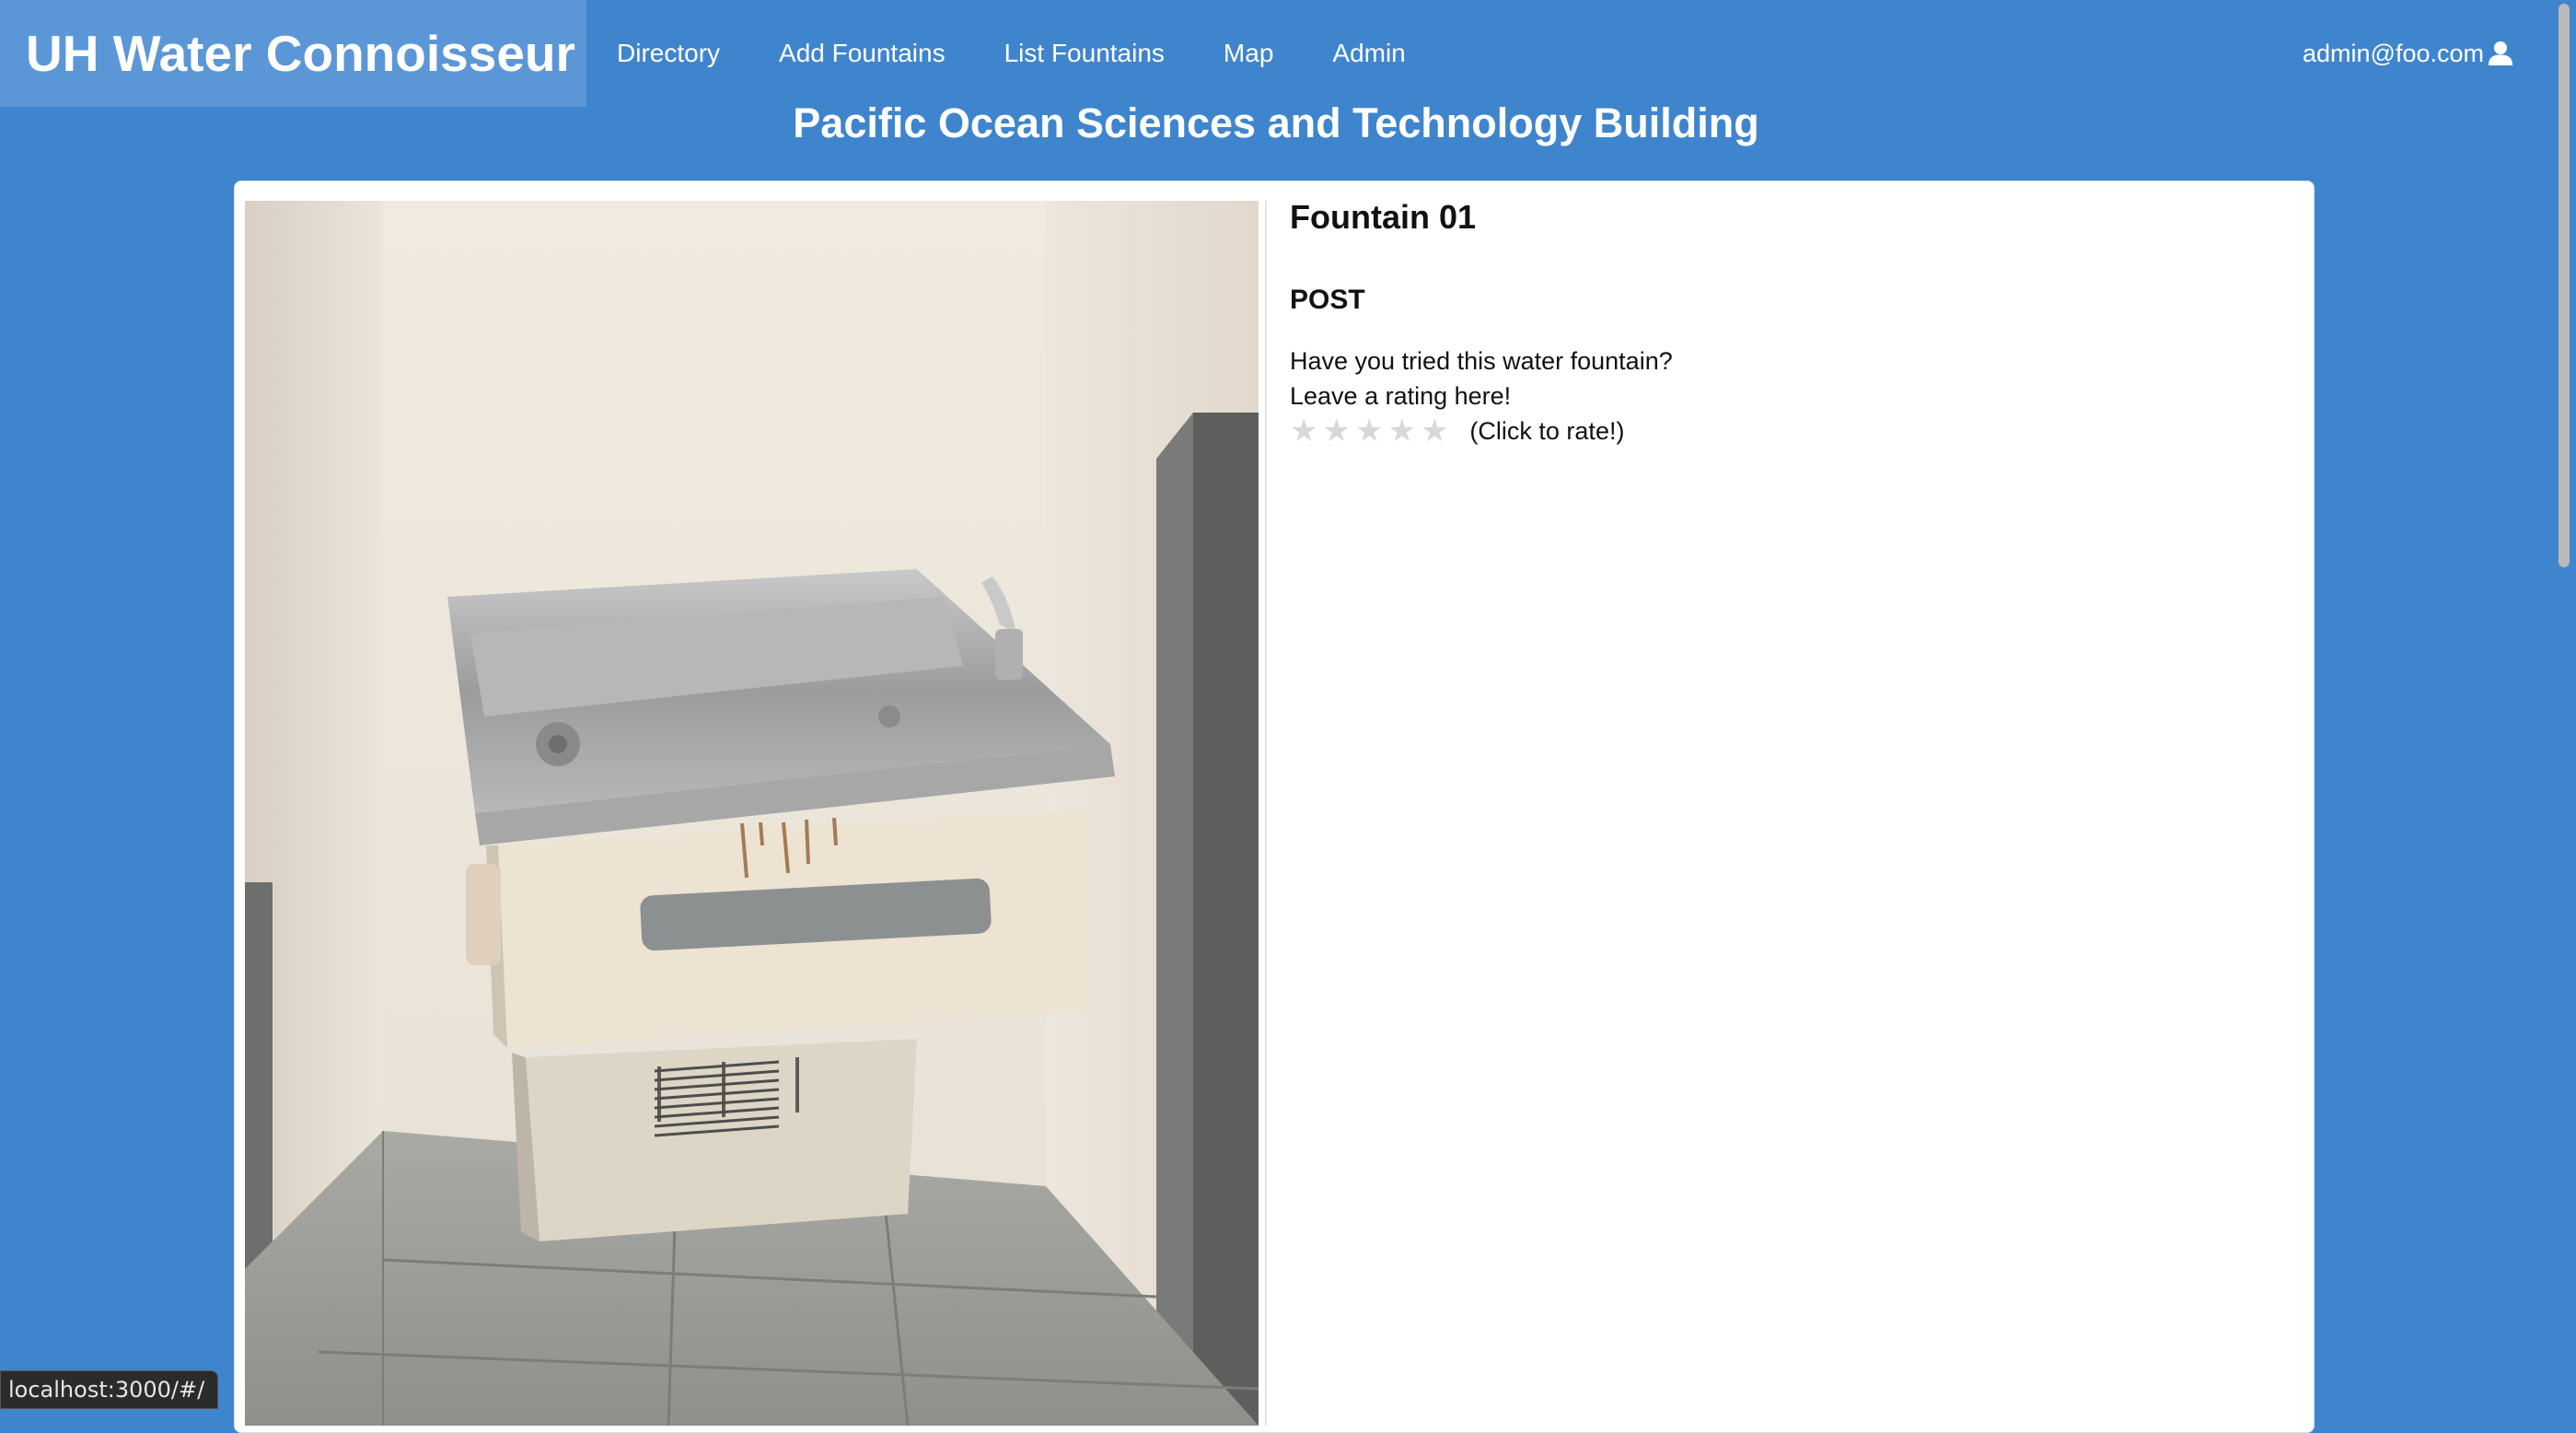 The height and width of the screenshot is (1433, 2576). I want to click on star-icon-4: ★, so click(1401, 431).